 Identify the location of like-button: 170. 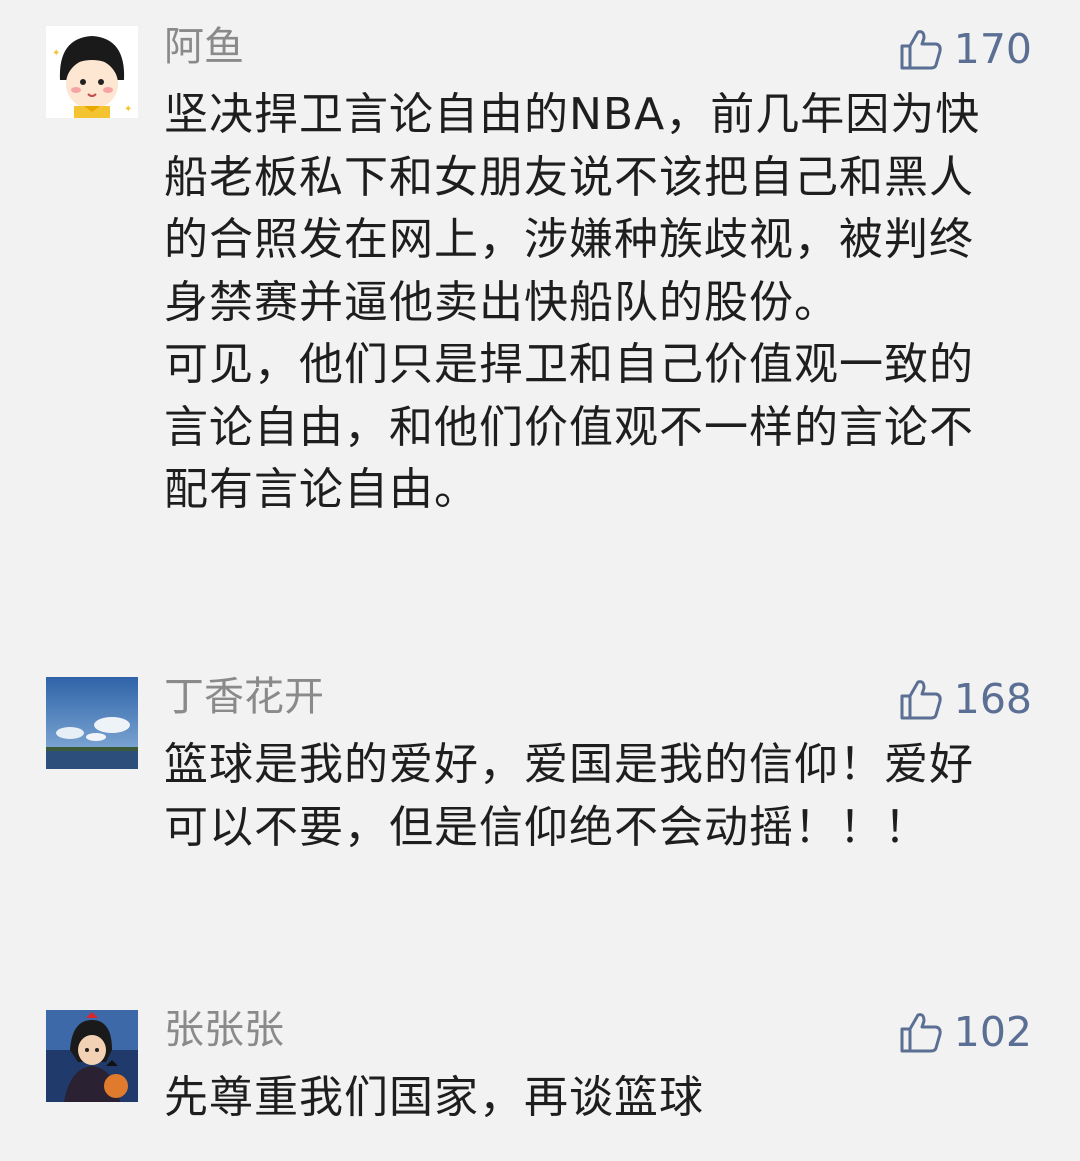
(965, 49).